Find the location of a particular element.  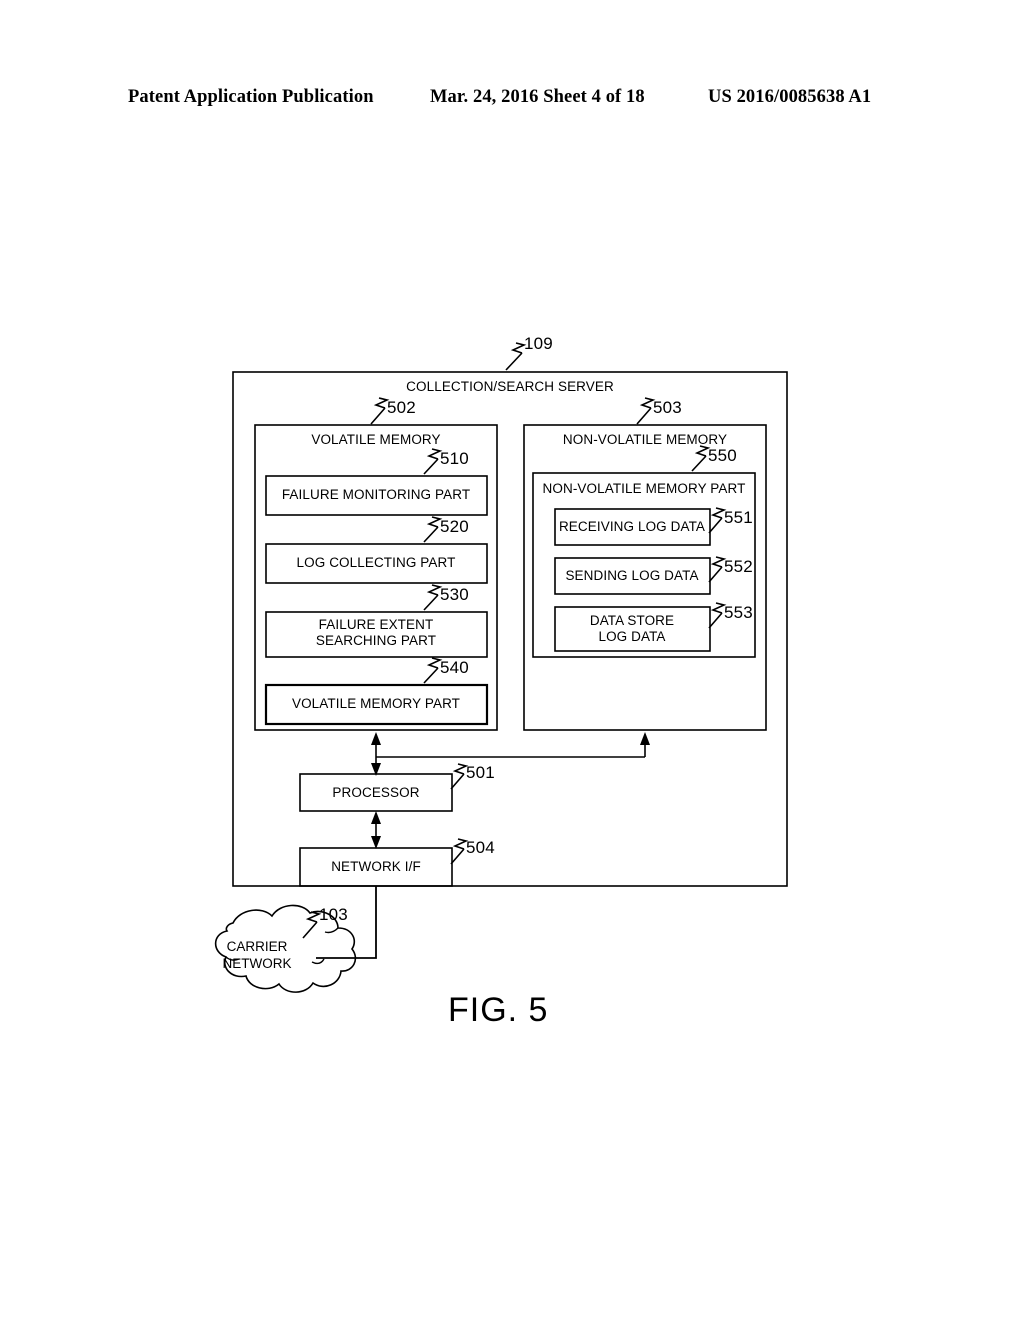

bus-branch-non-volatile is located at coordinates (511, 750).